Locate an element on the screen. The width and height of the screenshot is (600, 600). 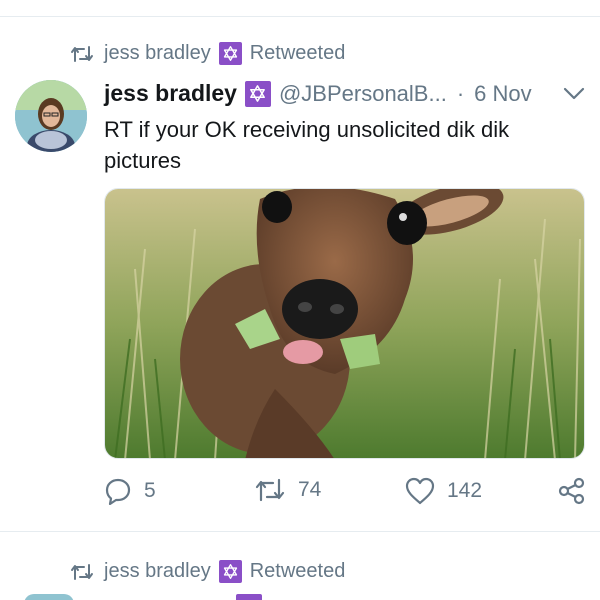
reply-icon is located at coordinates (118, 491).